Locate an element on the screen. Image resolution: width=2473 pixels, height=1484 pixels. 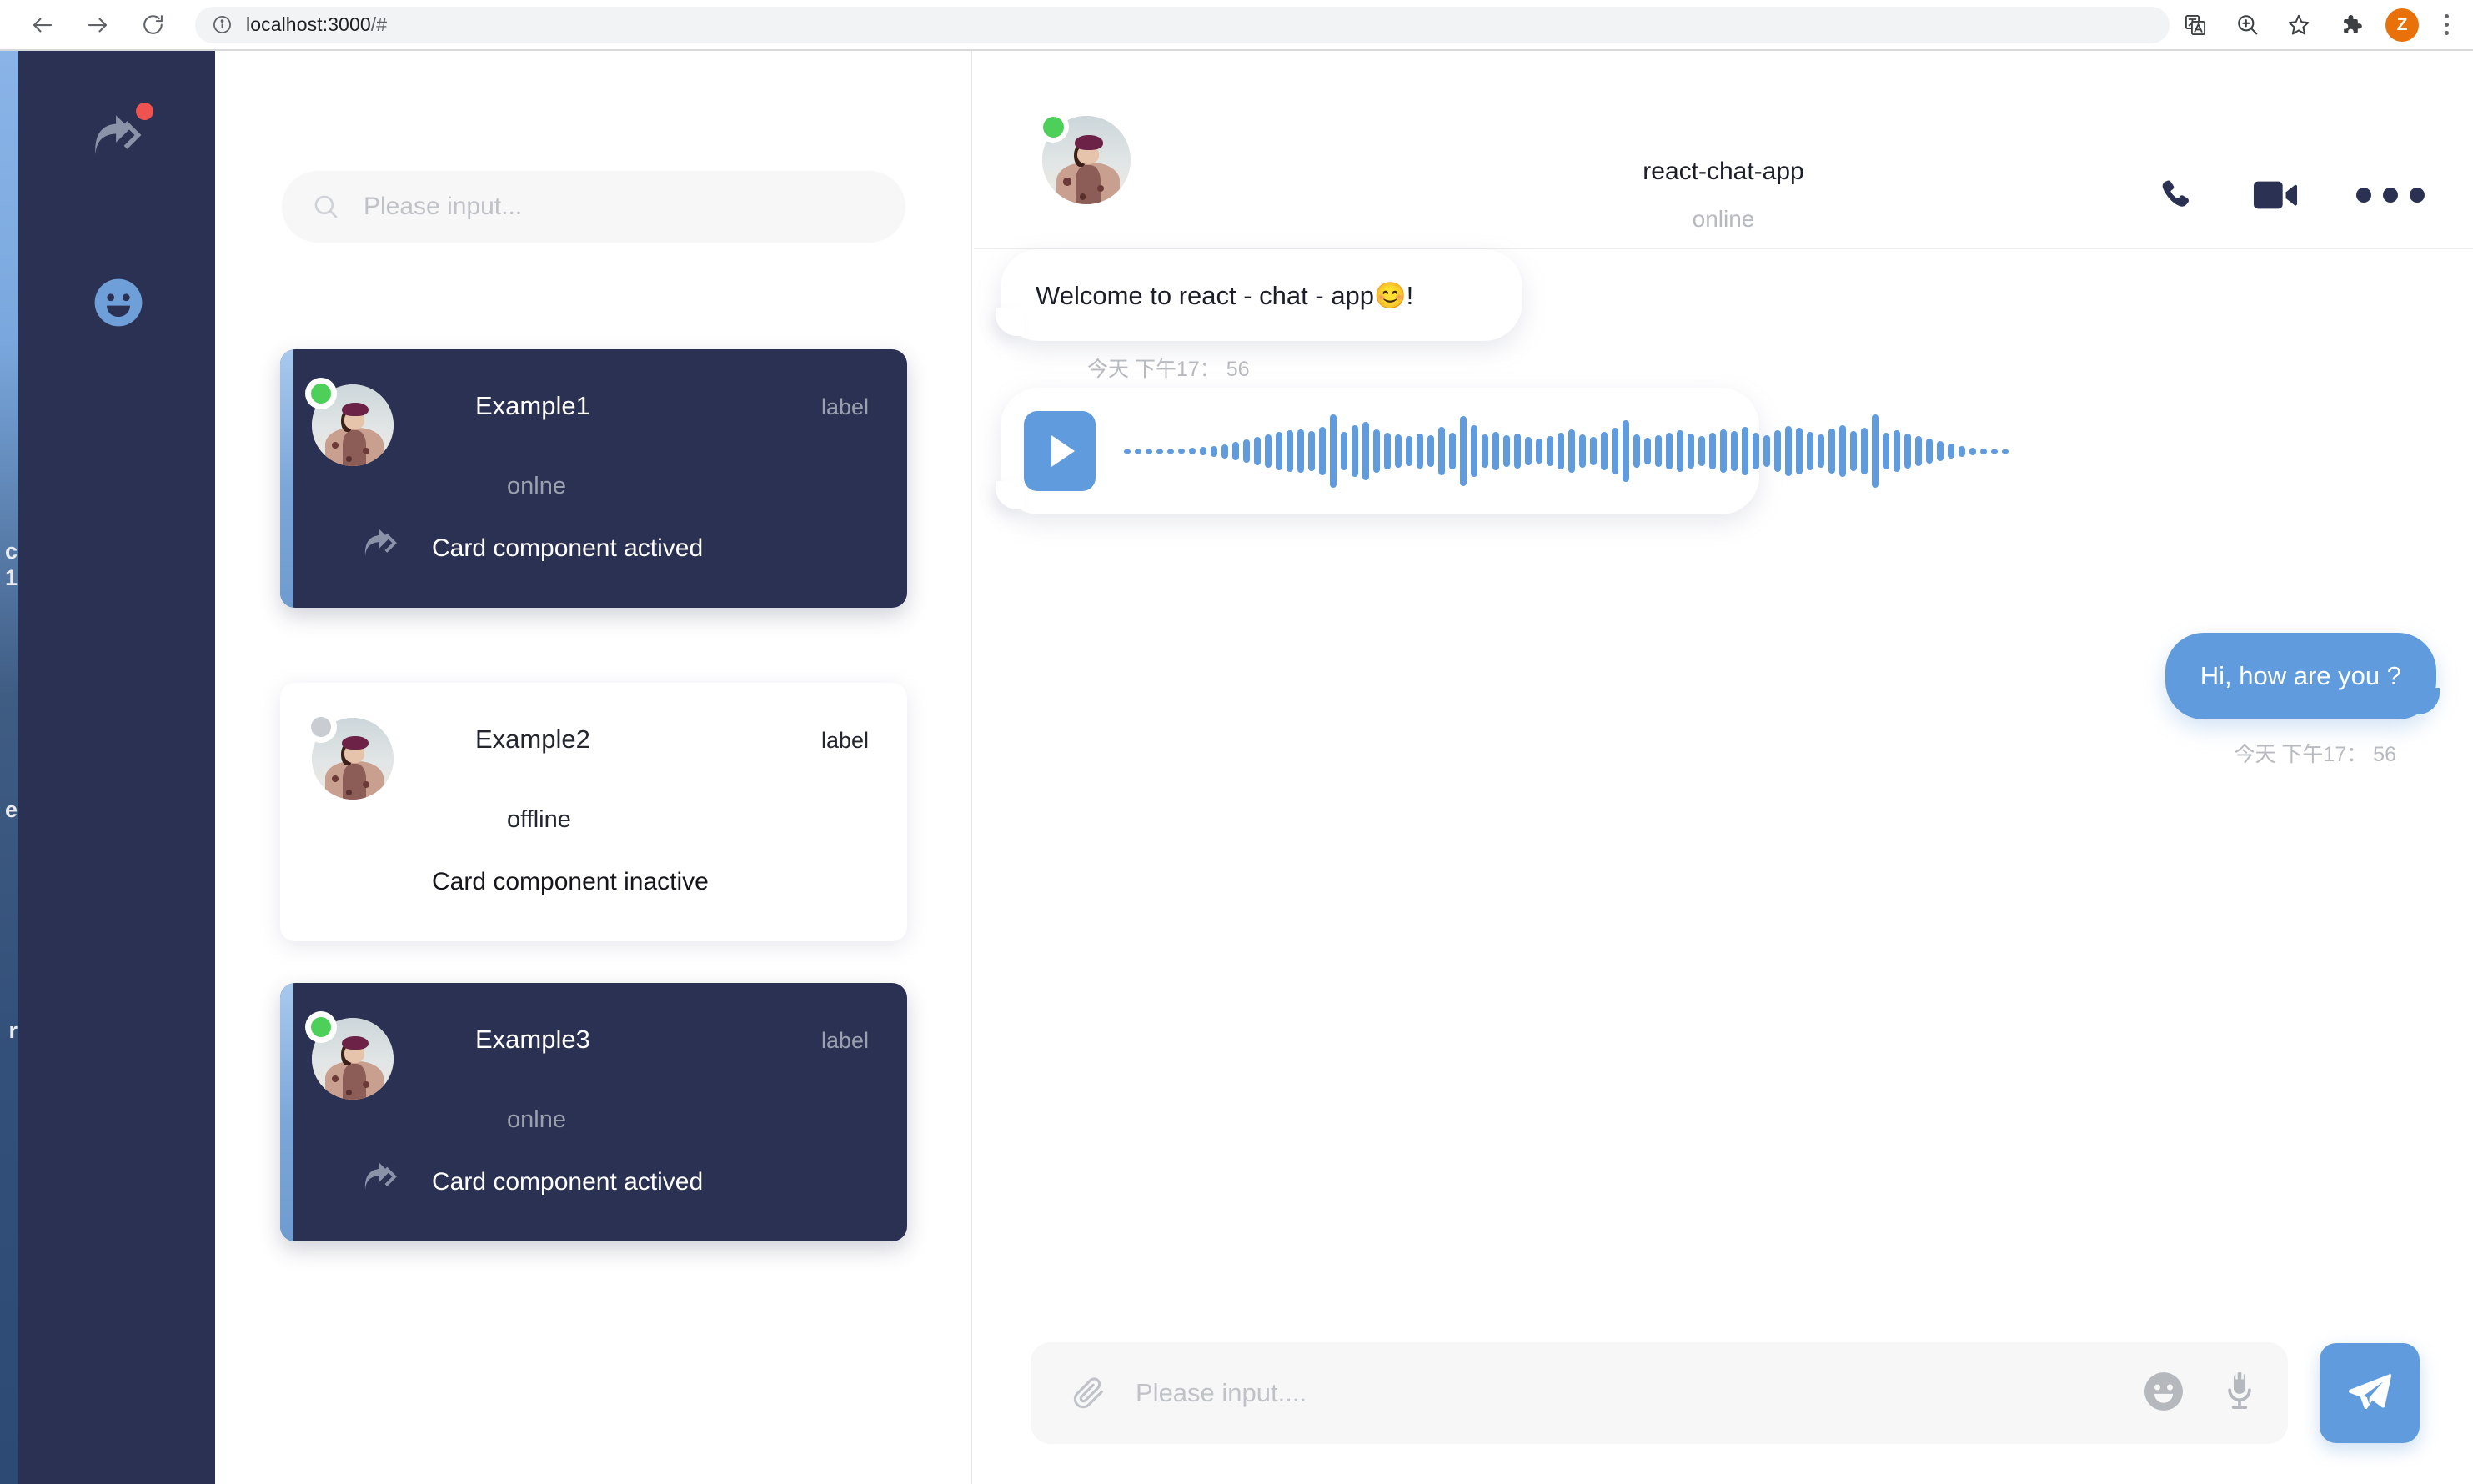
zoom-icon is located at coordinates (2247, 25).